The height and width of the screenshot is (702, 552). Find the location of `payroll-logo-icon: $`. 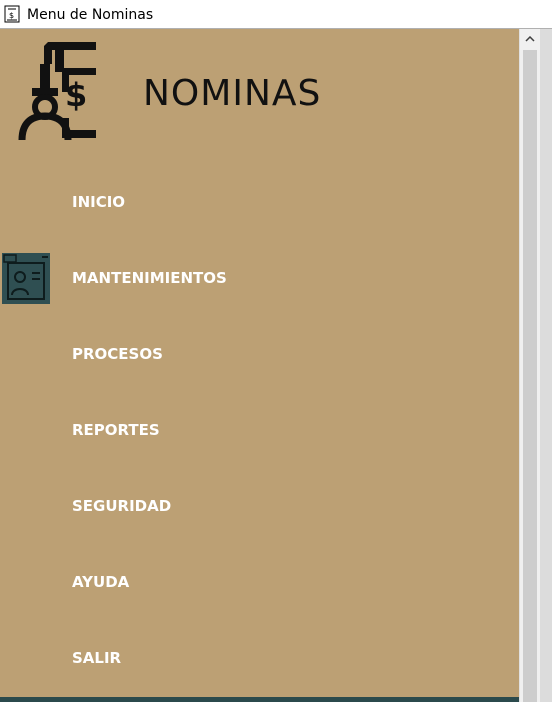

payroll-logo-icon: $ is located at coordinates (57, 91).